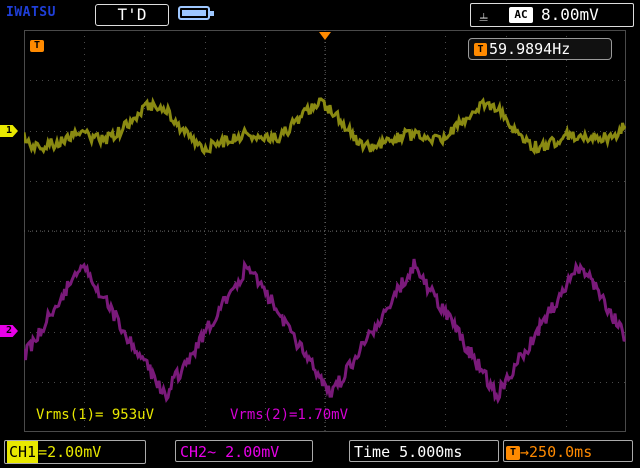  What do you see at coordinates (320, 14) in the screenshot?
I see `top-status-bar: IWATSU T'D ⫨ AC 8.00mV` at bounding box center [320, 14].